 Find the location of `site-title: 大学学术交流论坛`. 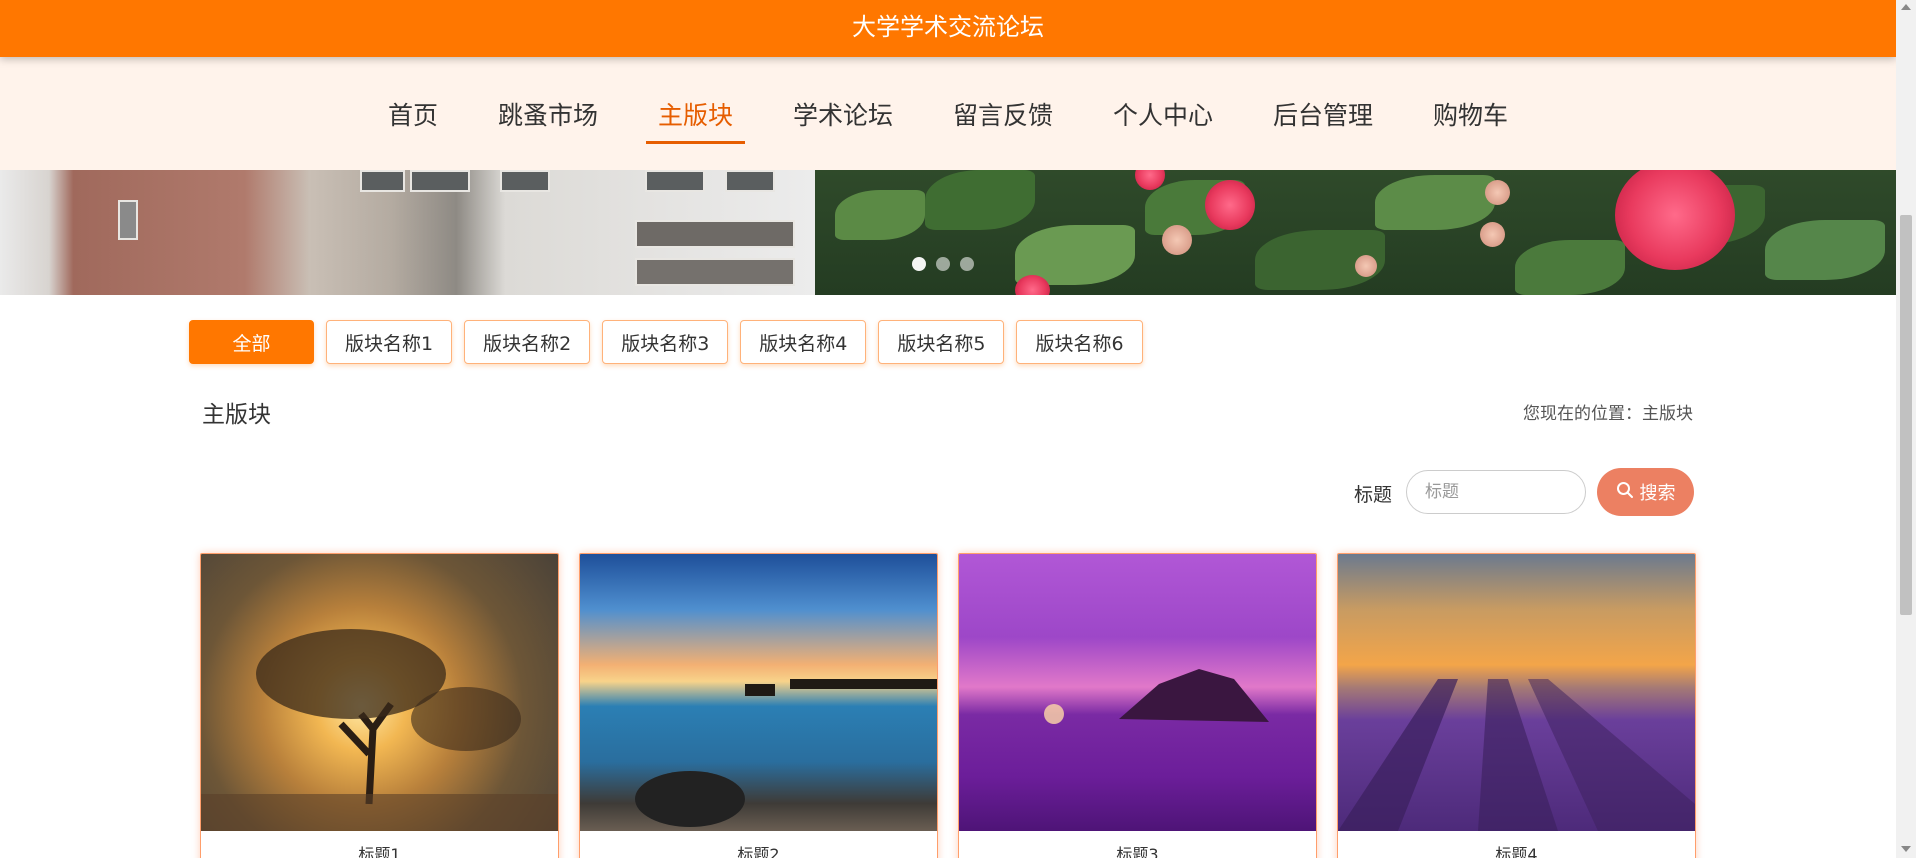

site-title: 大学学术交流论坛 is located at coordinates (948, 27).